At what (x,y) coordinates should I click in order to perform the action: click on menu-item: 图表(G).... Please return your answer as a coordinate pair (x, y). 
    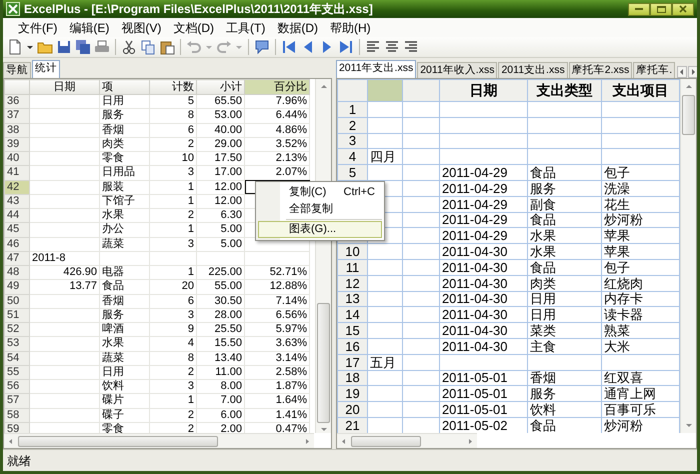
    Looking at the image, I should click on (320, 229).